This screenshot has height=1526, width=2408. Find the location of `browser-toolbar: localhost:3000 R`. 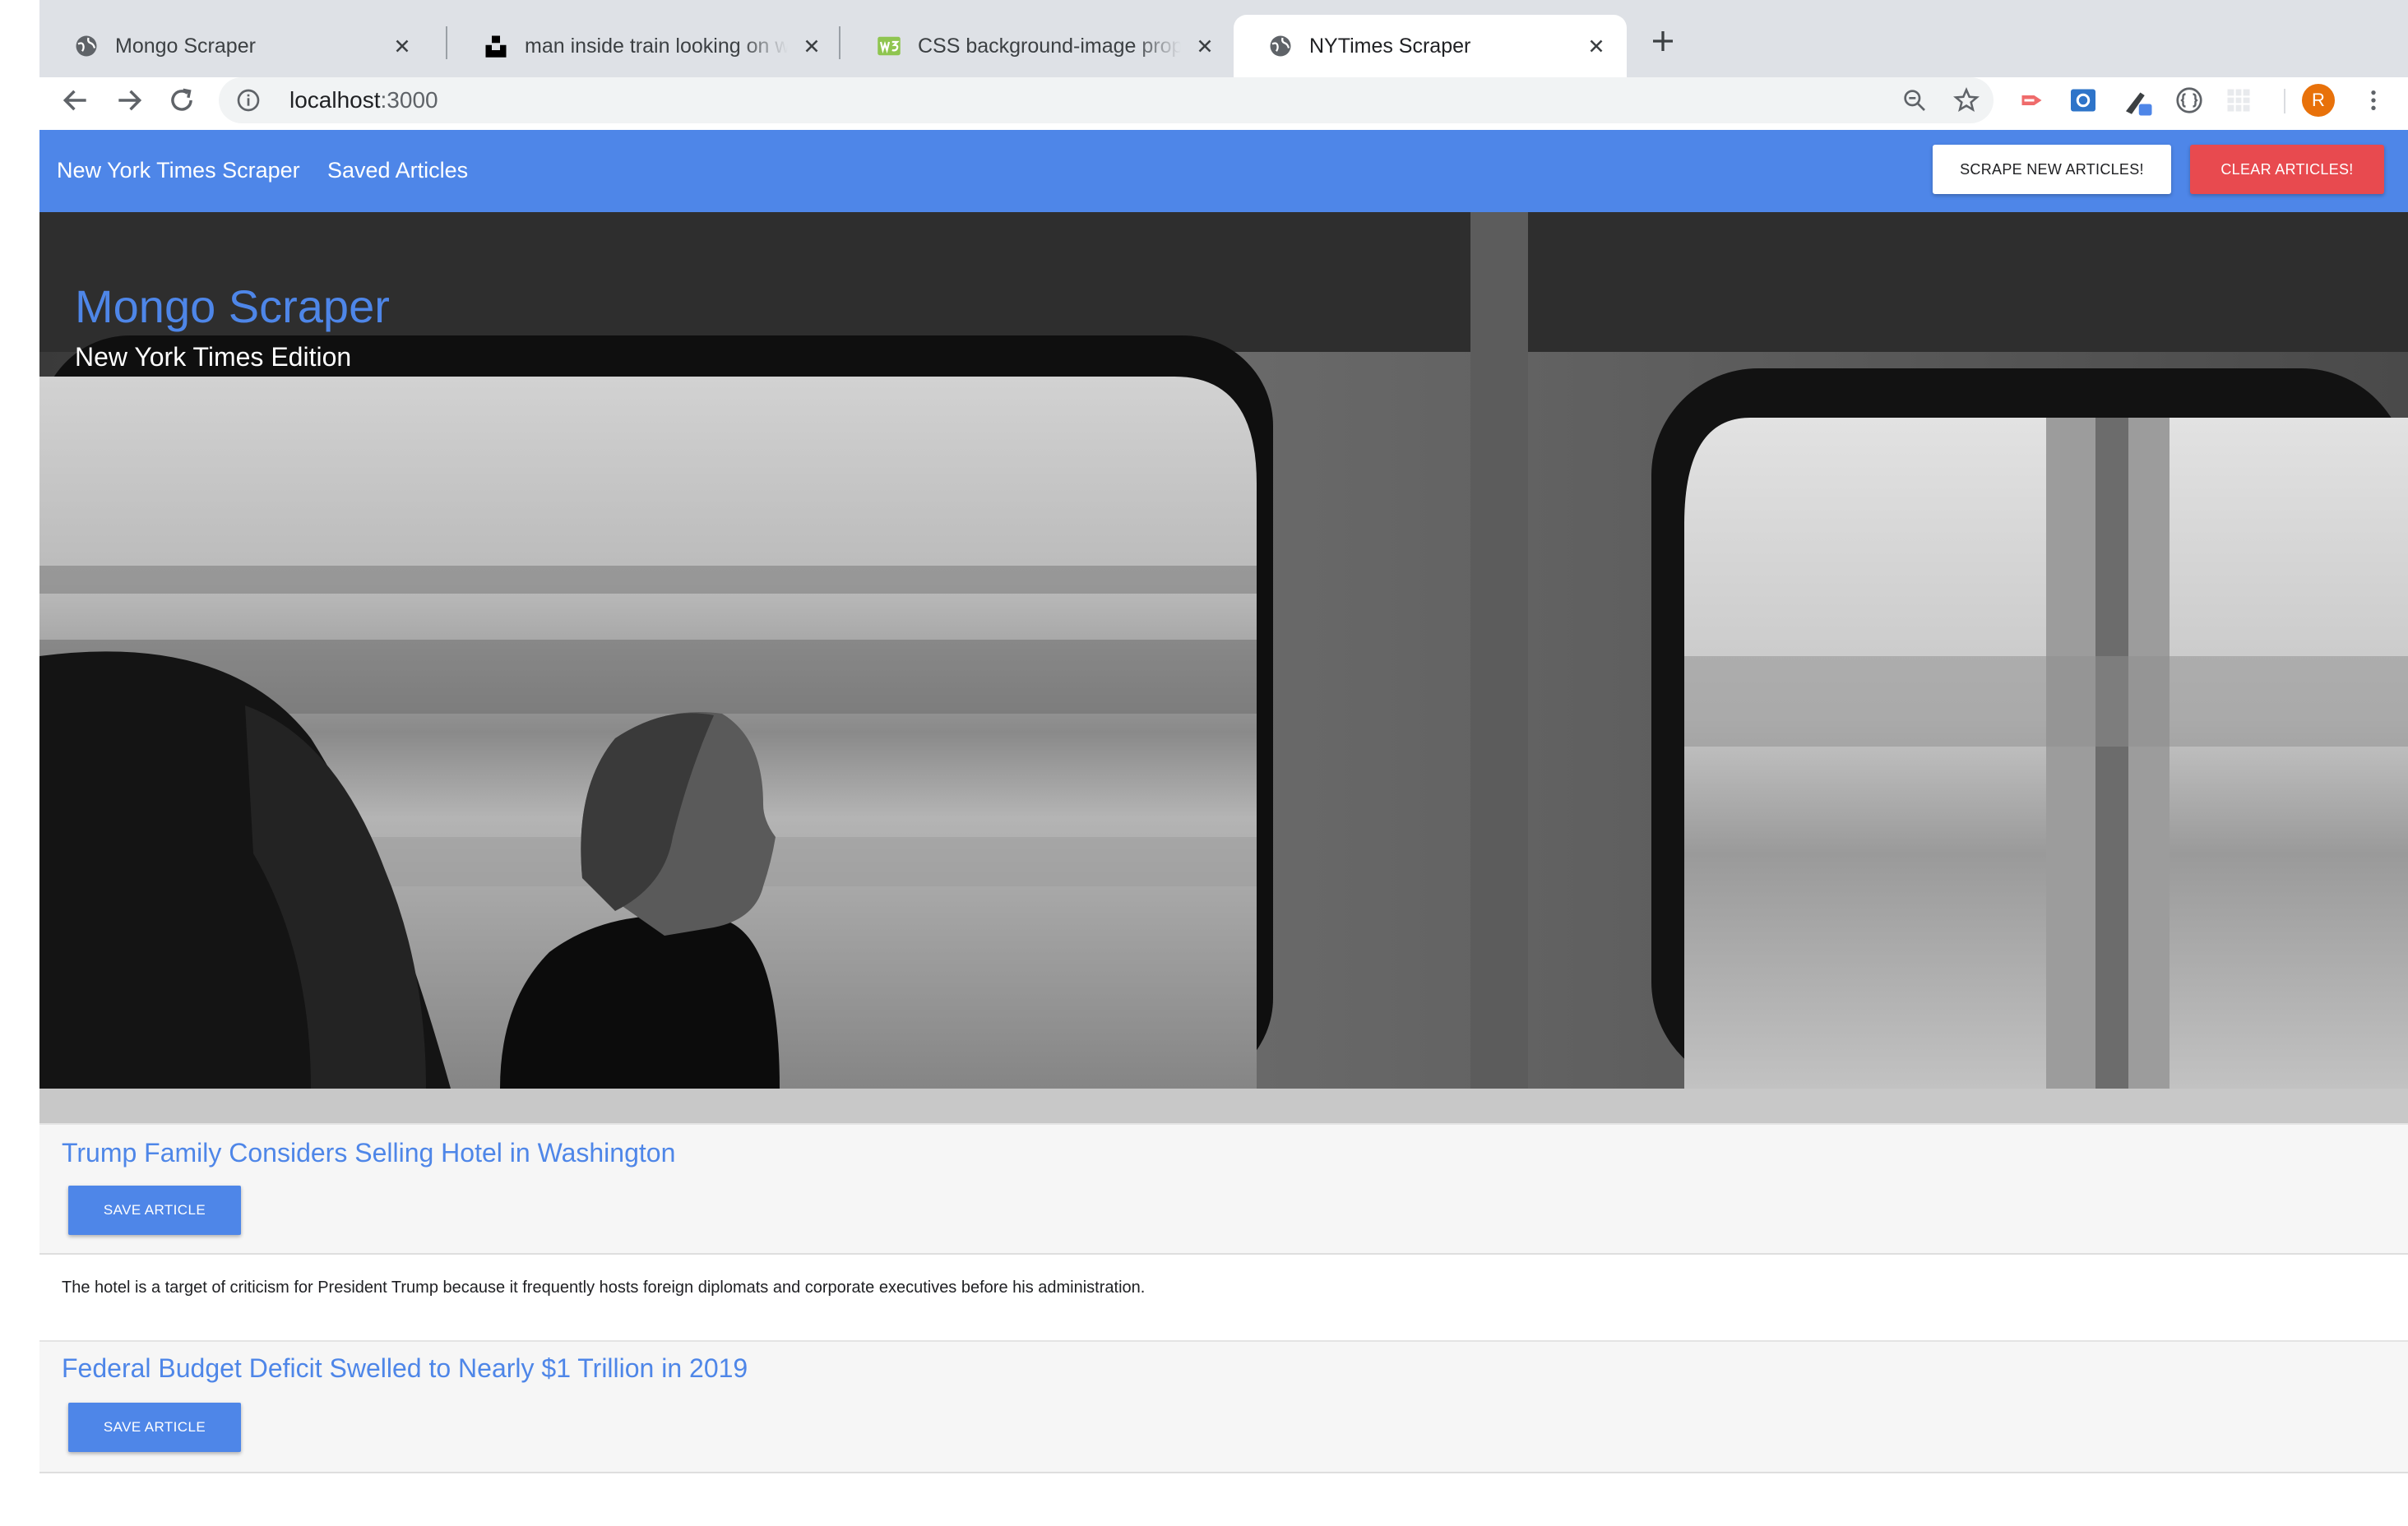

browser-toolbar: localhost:3000 R is located at coordinates (1223, 103).